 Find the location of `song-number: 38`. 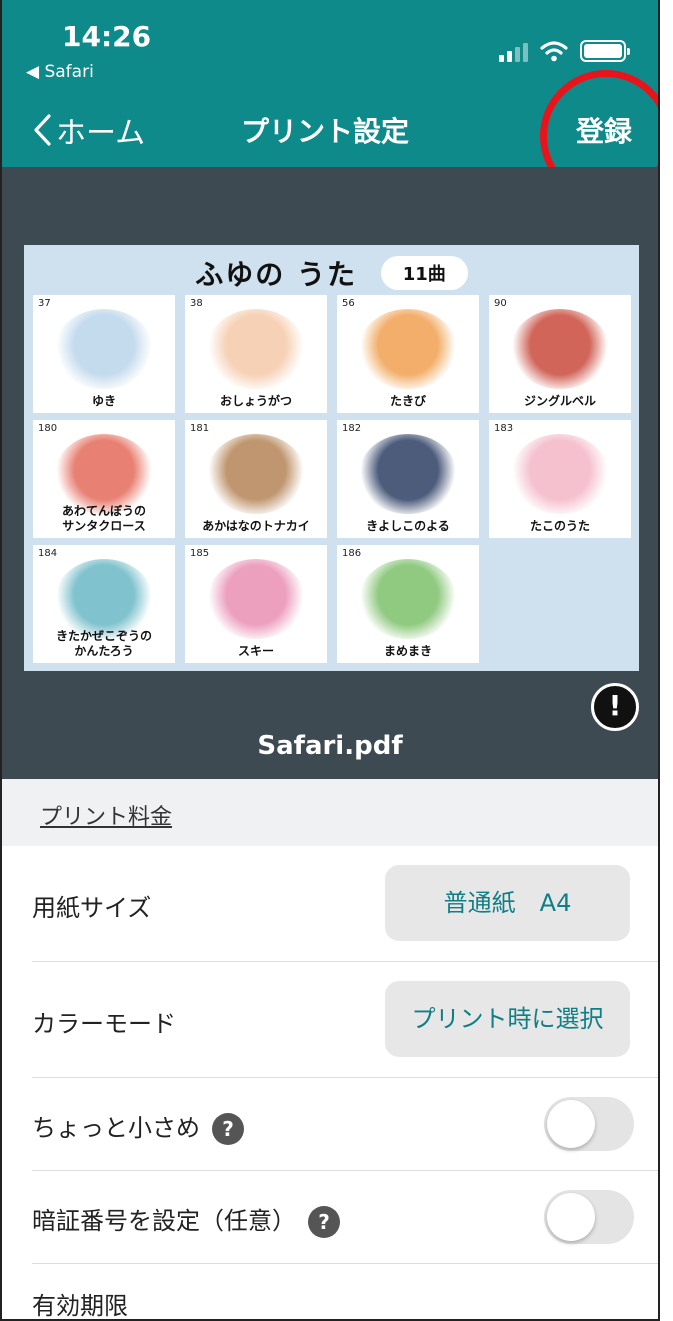

song-number: 38 is located at coordinates (196, 303).